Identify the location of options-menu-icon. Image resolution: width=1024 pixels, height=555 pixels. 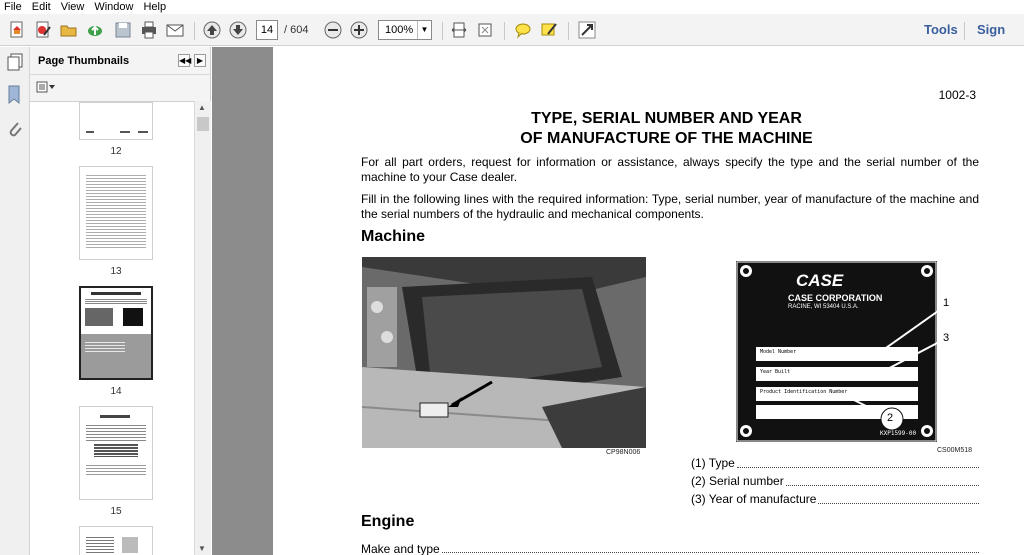
(45, 87).